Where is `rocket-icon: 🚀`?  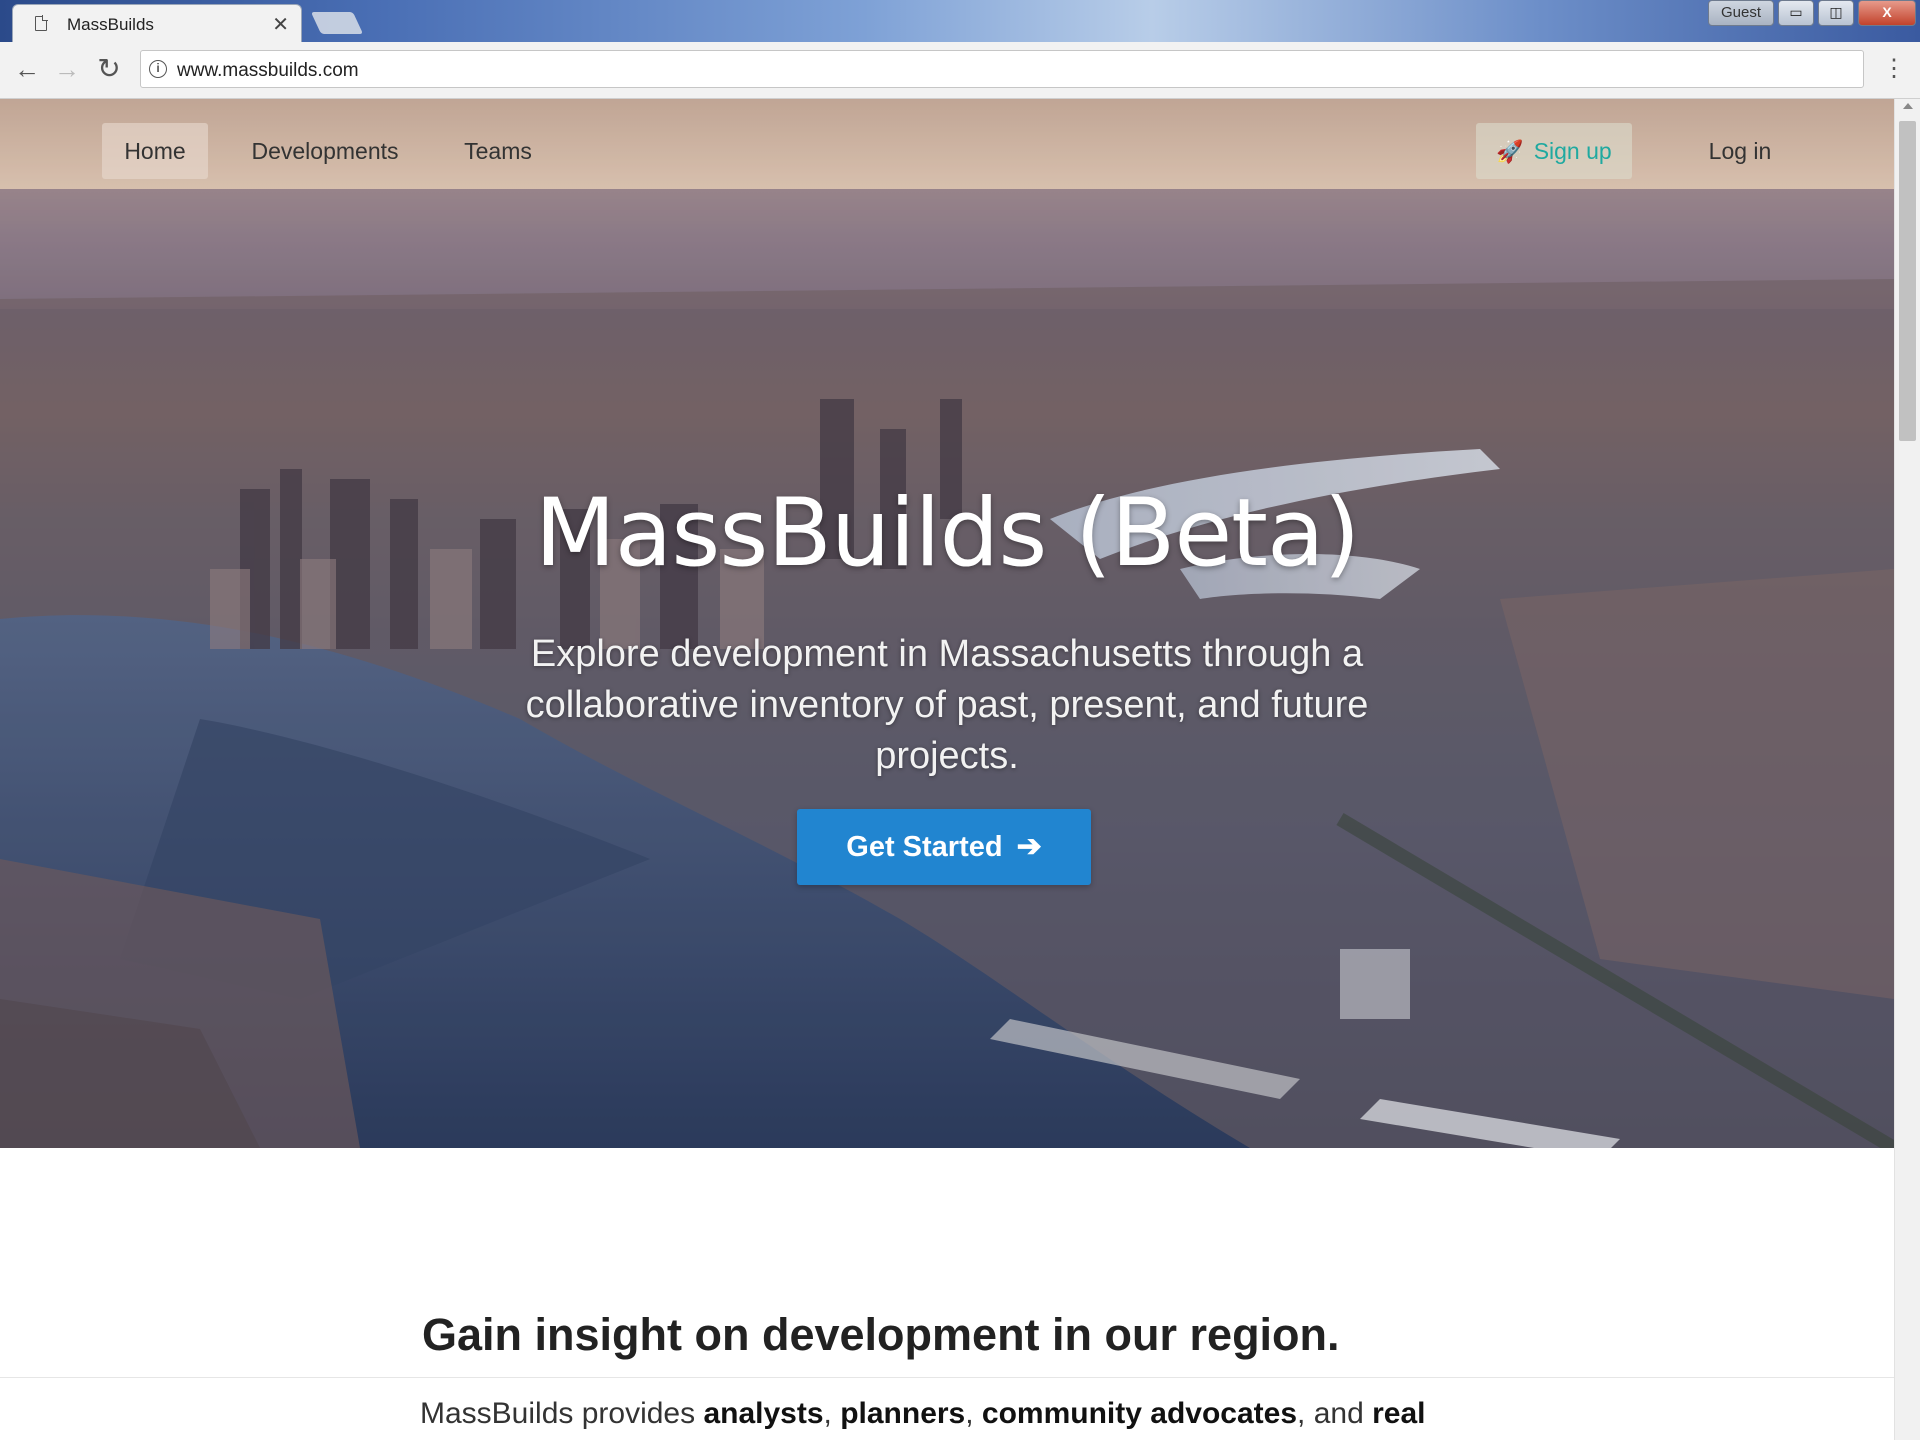
rocket-icon: 🚀 is located at coordinates (1510, 151).